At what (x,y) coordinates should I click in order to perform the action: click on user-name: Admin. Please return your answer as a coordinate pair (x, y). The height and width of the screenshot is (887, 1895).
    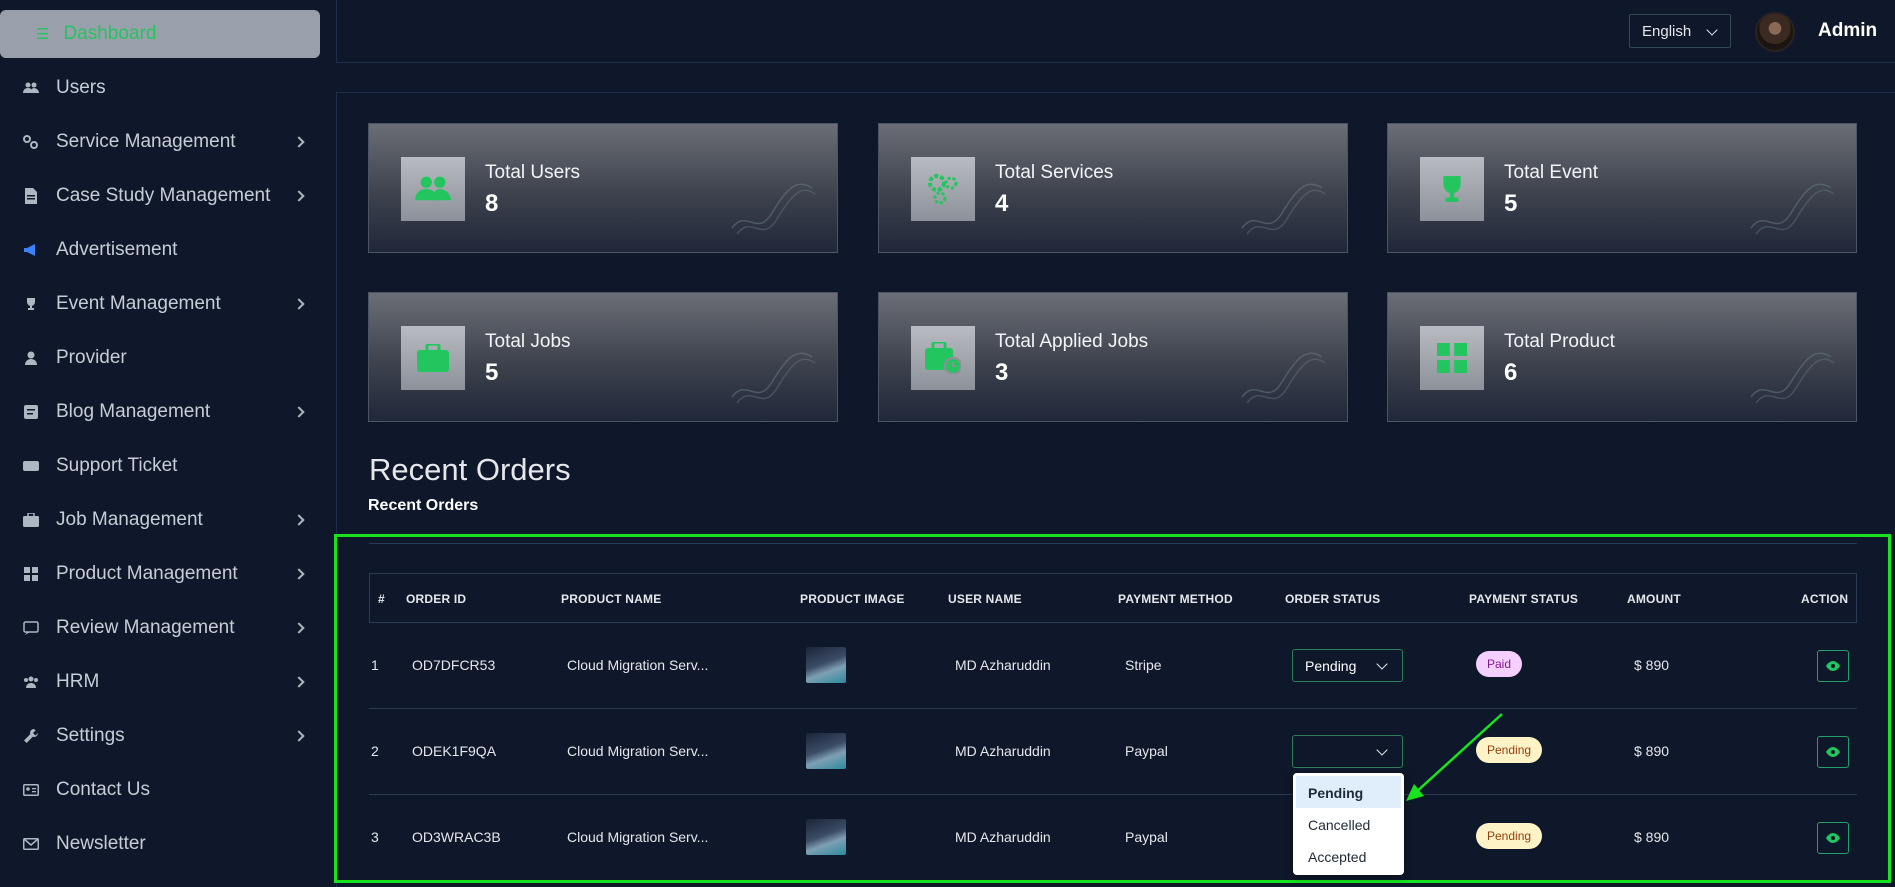
    Looking at the image, I should click on (1847, 31).